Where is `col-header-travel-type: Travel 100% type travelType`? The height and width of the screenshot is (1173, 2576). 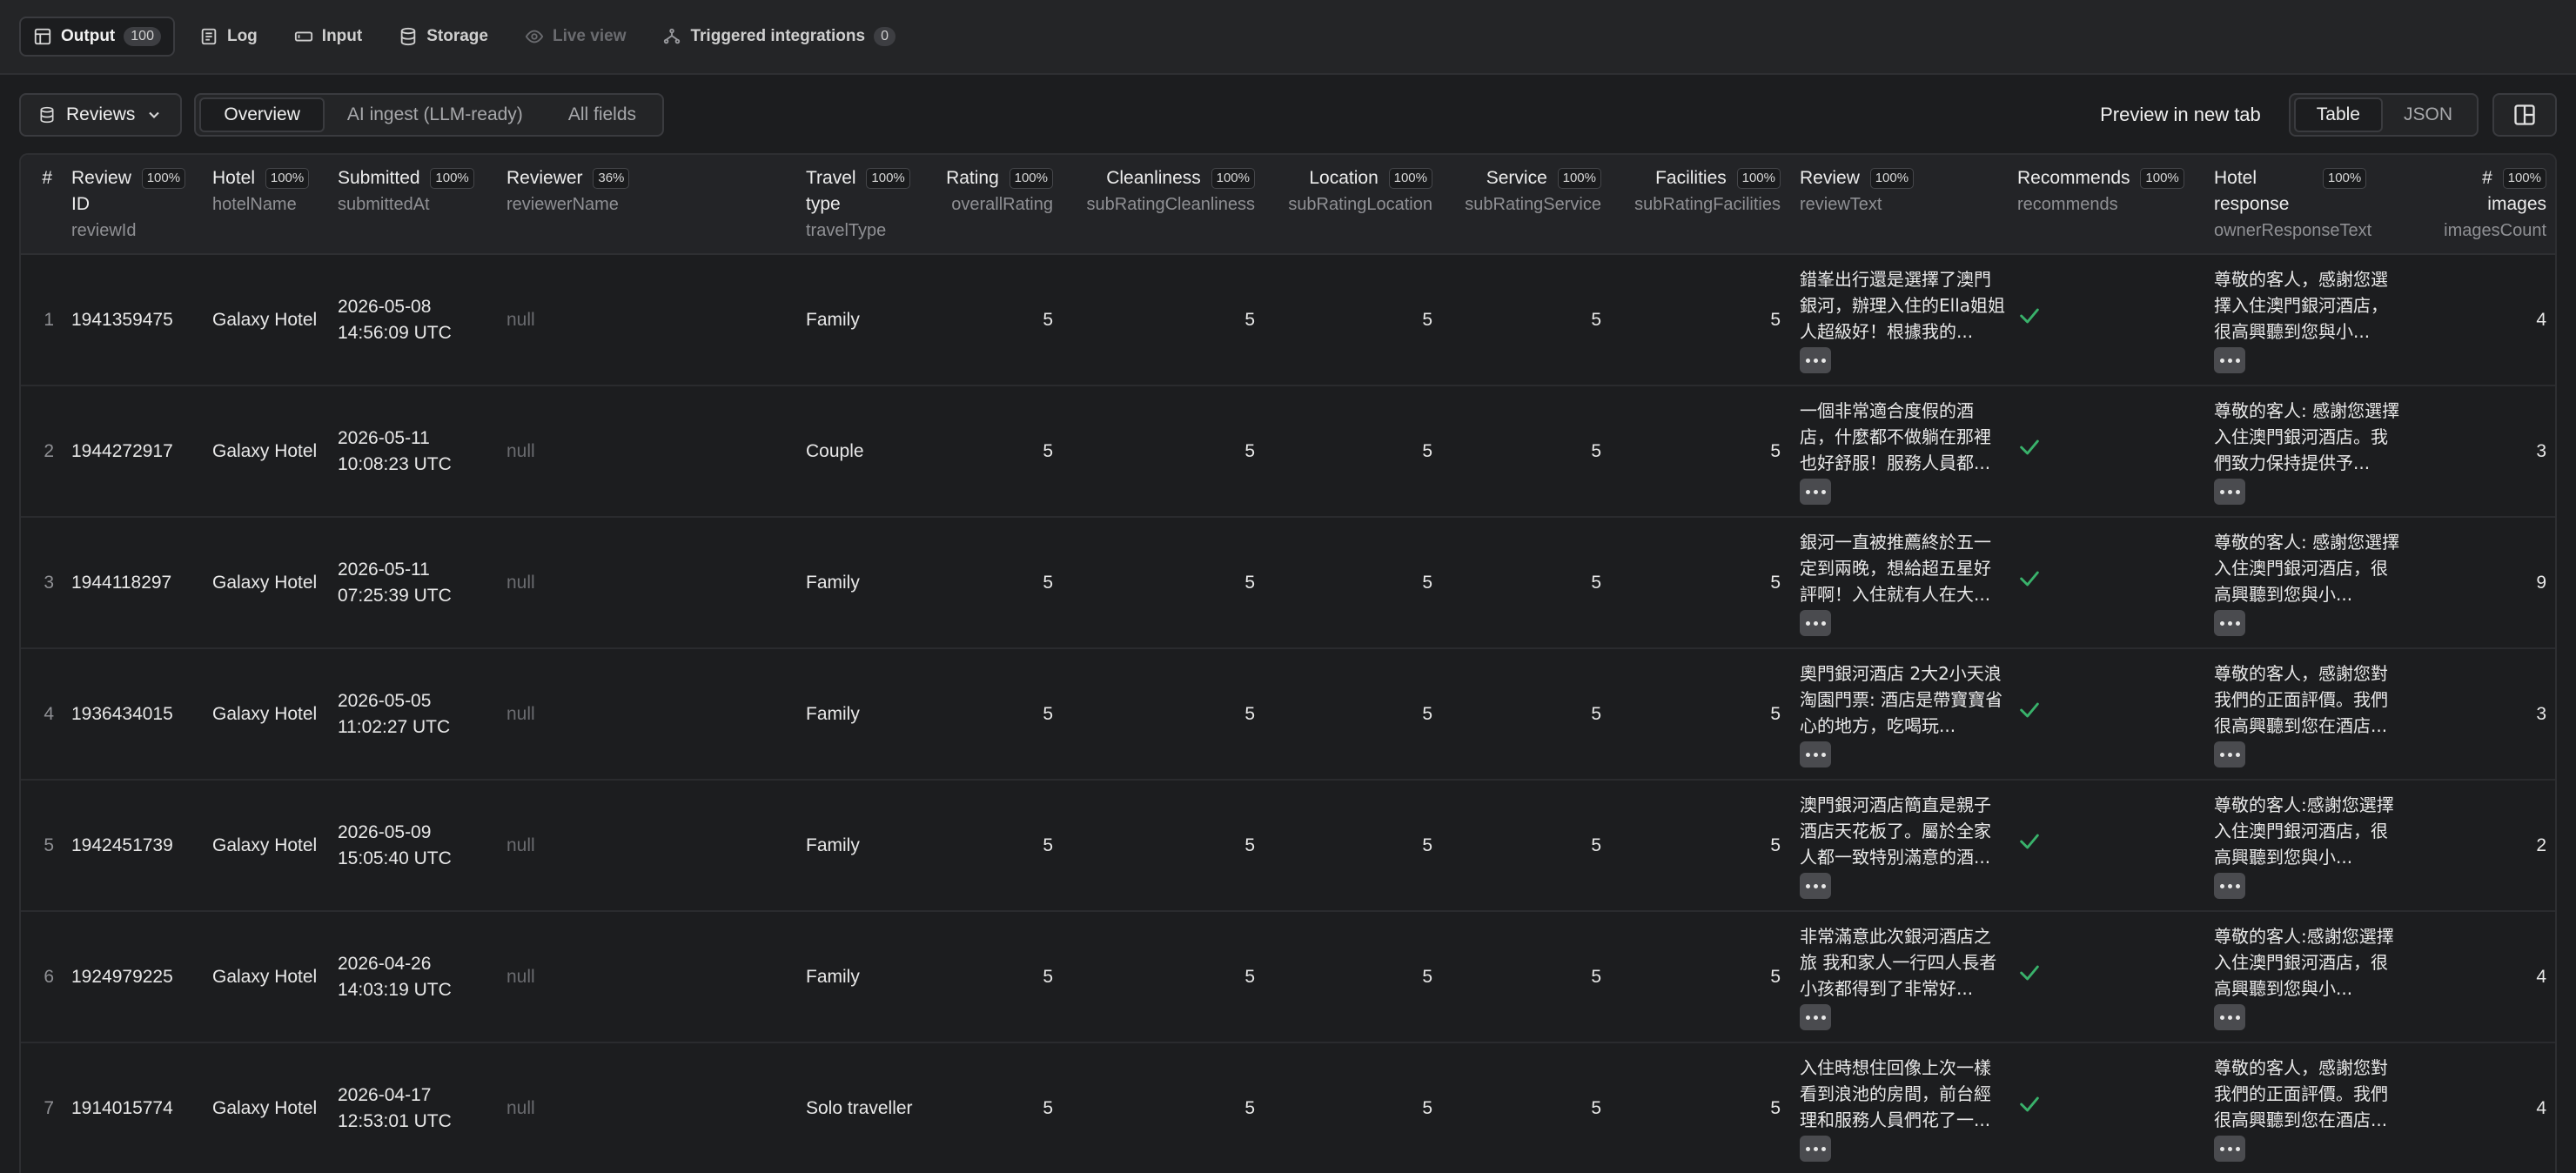
col-header-travel-type: Travel 100% type travelType is located at coordinates (865, 205).